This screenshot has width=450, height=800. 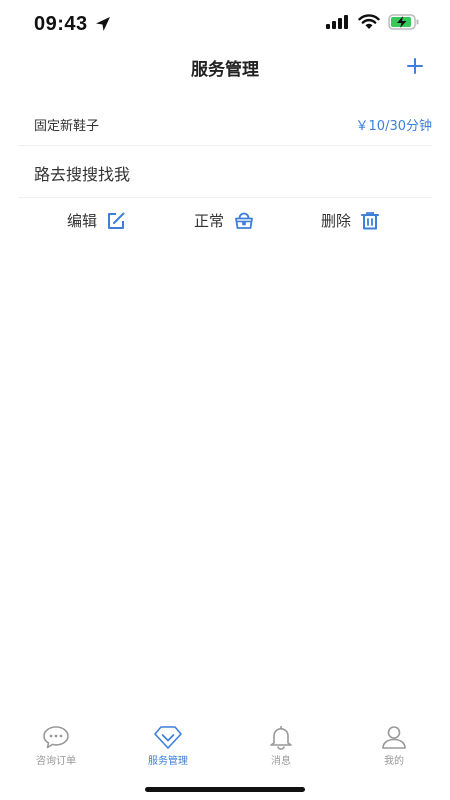 I want to click on tab-label: 咨询订单, so click(x=56, y=761).